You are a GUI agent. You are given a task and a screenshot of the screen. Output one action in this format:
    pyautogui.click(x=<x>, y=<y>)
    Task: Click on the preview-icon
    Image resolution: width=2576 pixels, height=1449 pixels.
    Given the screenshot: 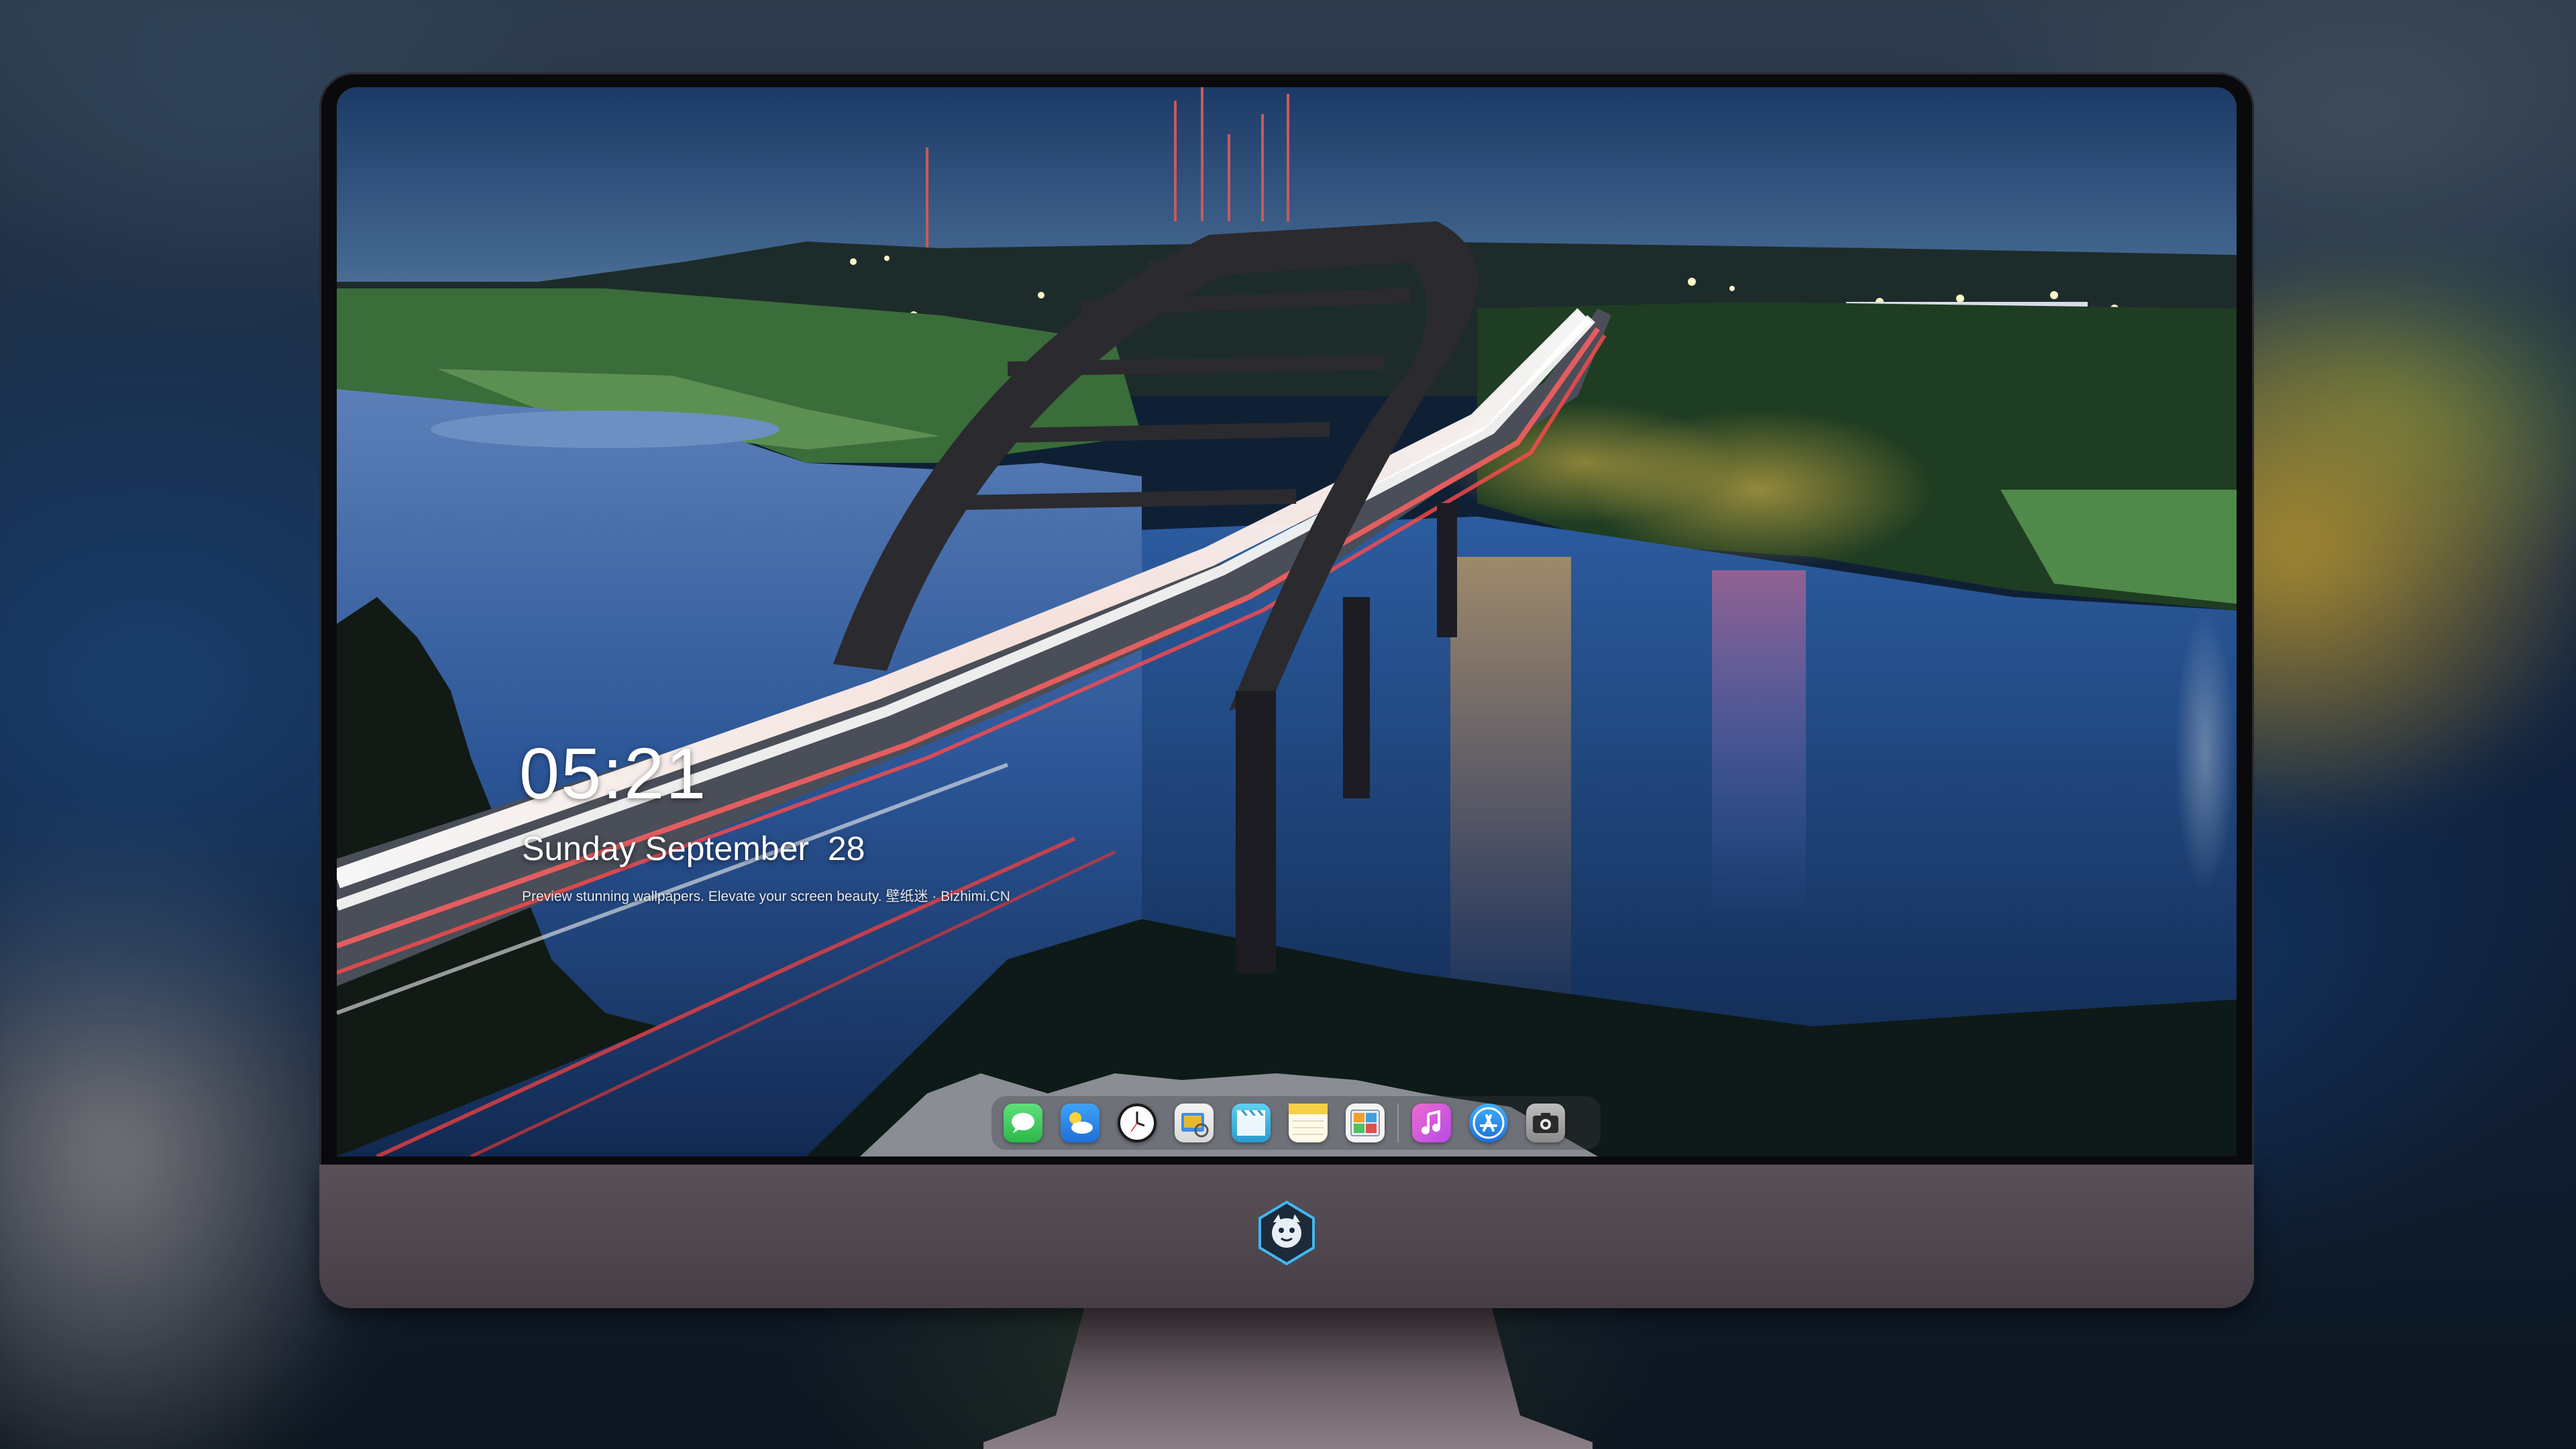 What is the action you would take?
    pyautogui.click(x=1194, y=1123)
    